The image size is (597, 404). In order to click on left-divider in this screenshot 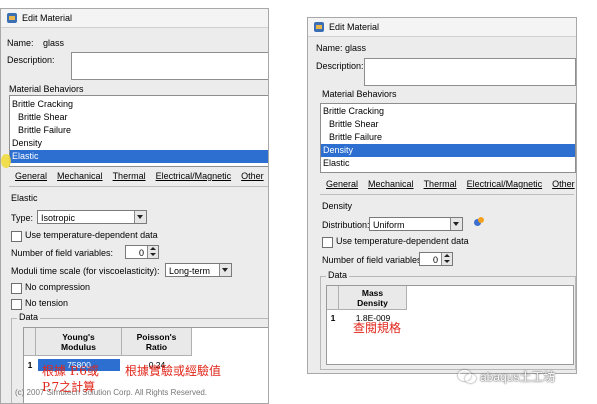, I will do `click(138, 186)`.